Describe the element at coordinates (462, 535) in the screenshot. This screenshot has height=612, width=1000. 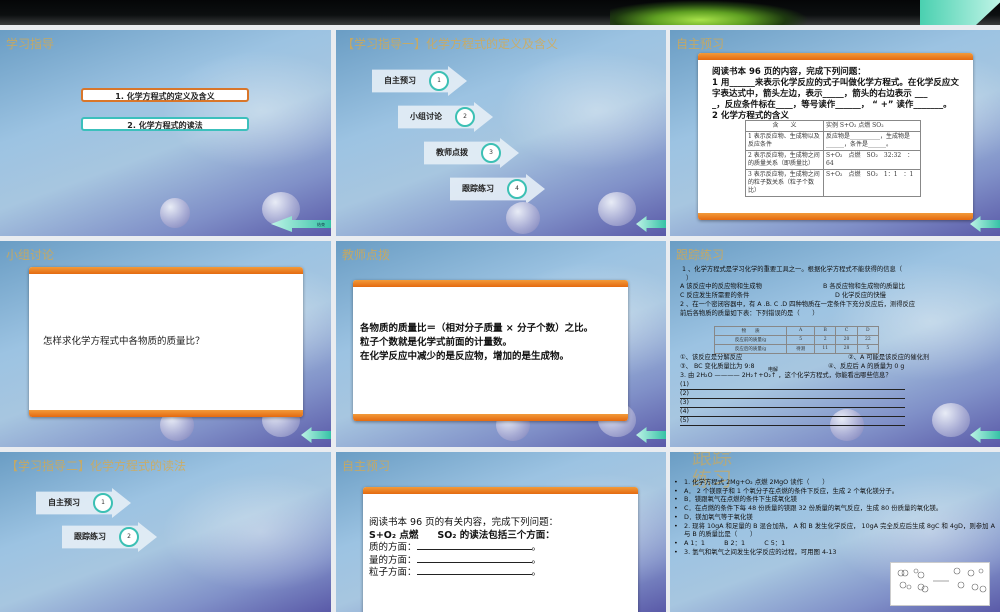
I see `equation-line: S+O₂ 点燃 SO₂ 的读法包括三个方面：` at that location.